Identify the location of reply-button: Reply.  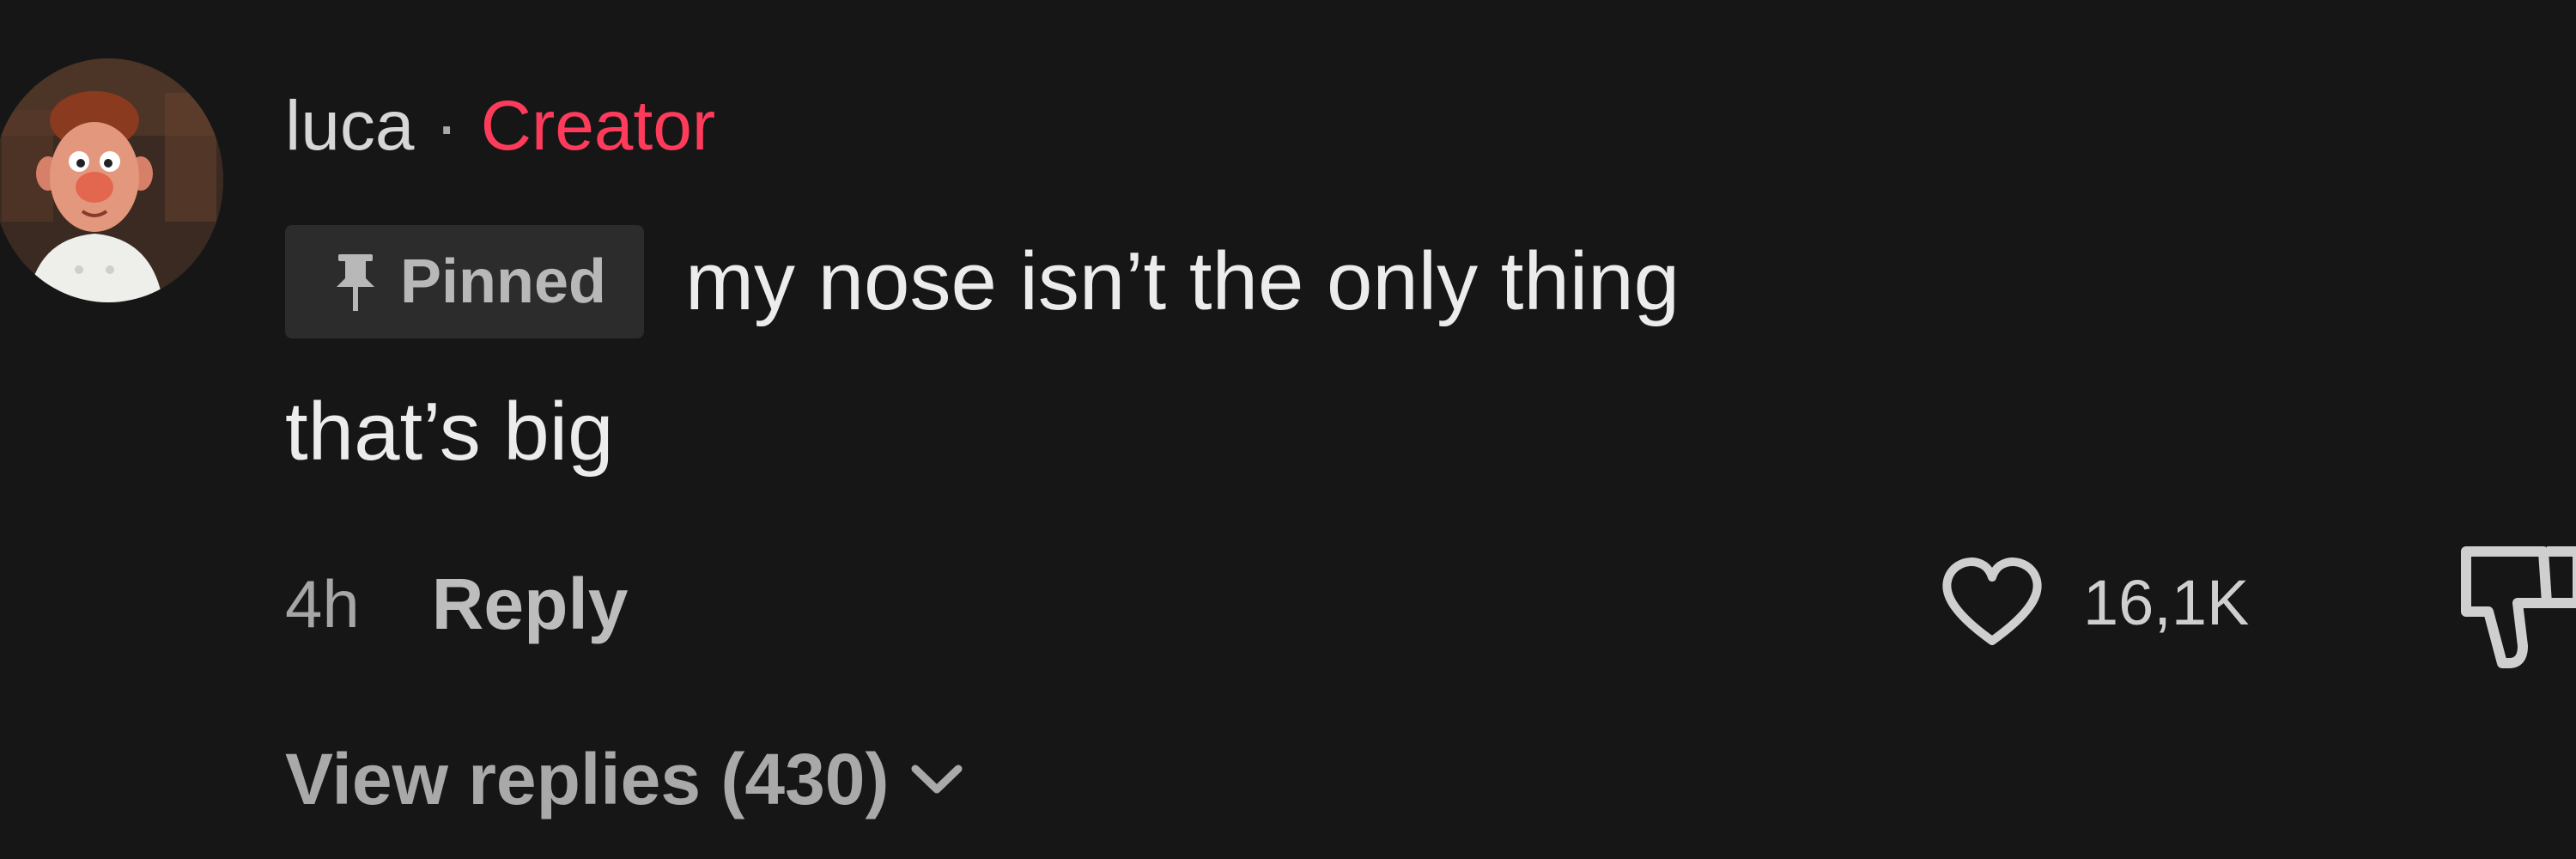
(530, 605).